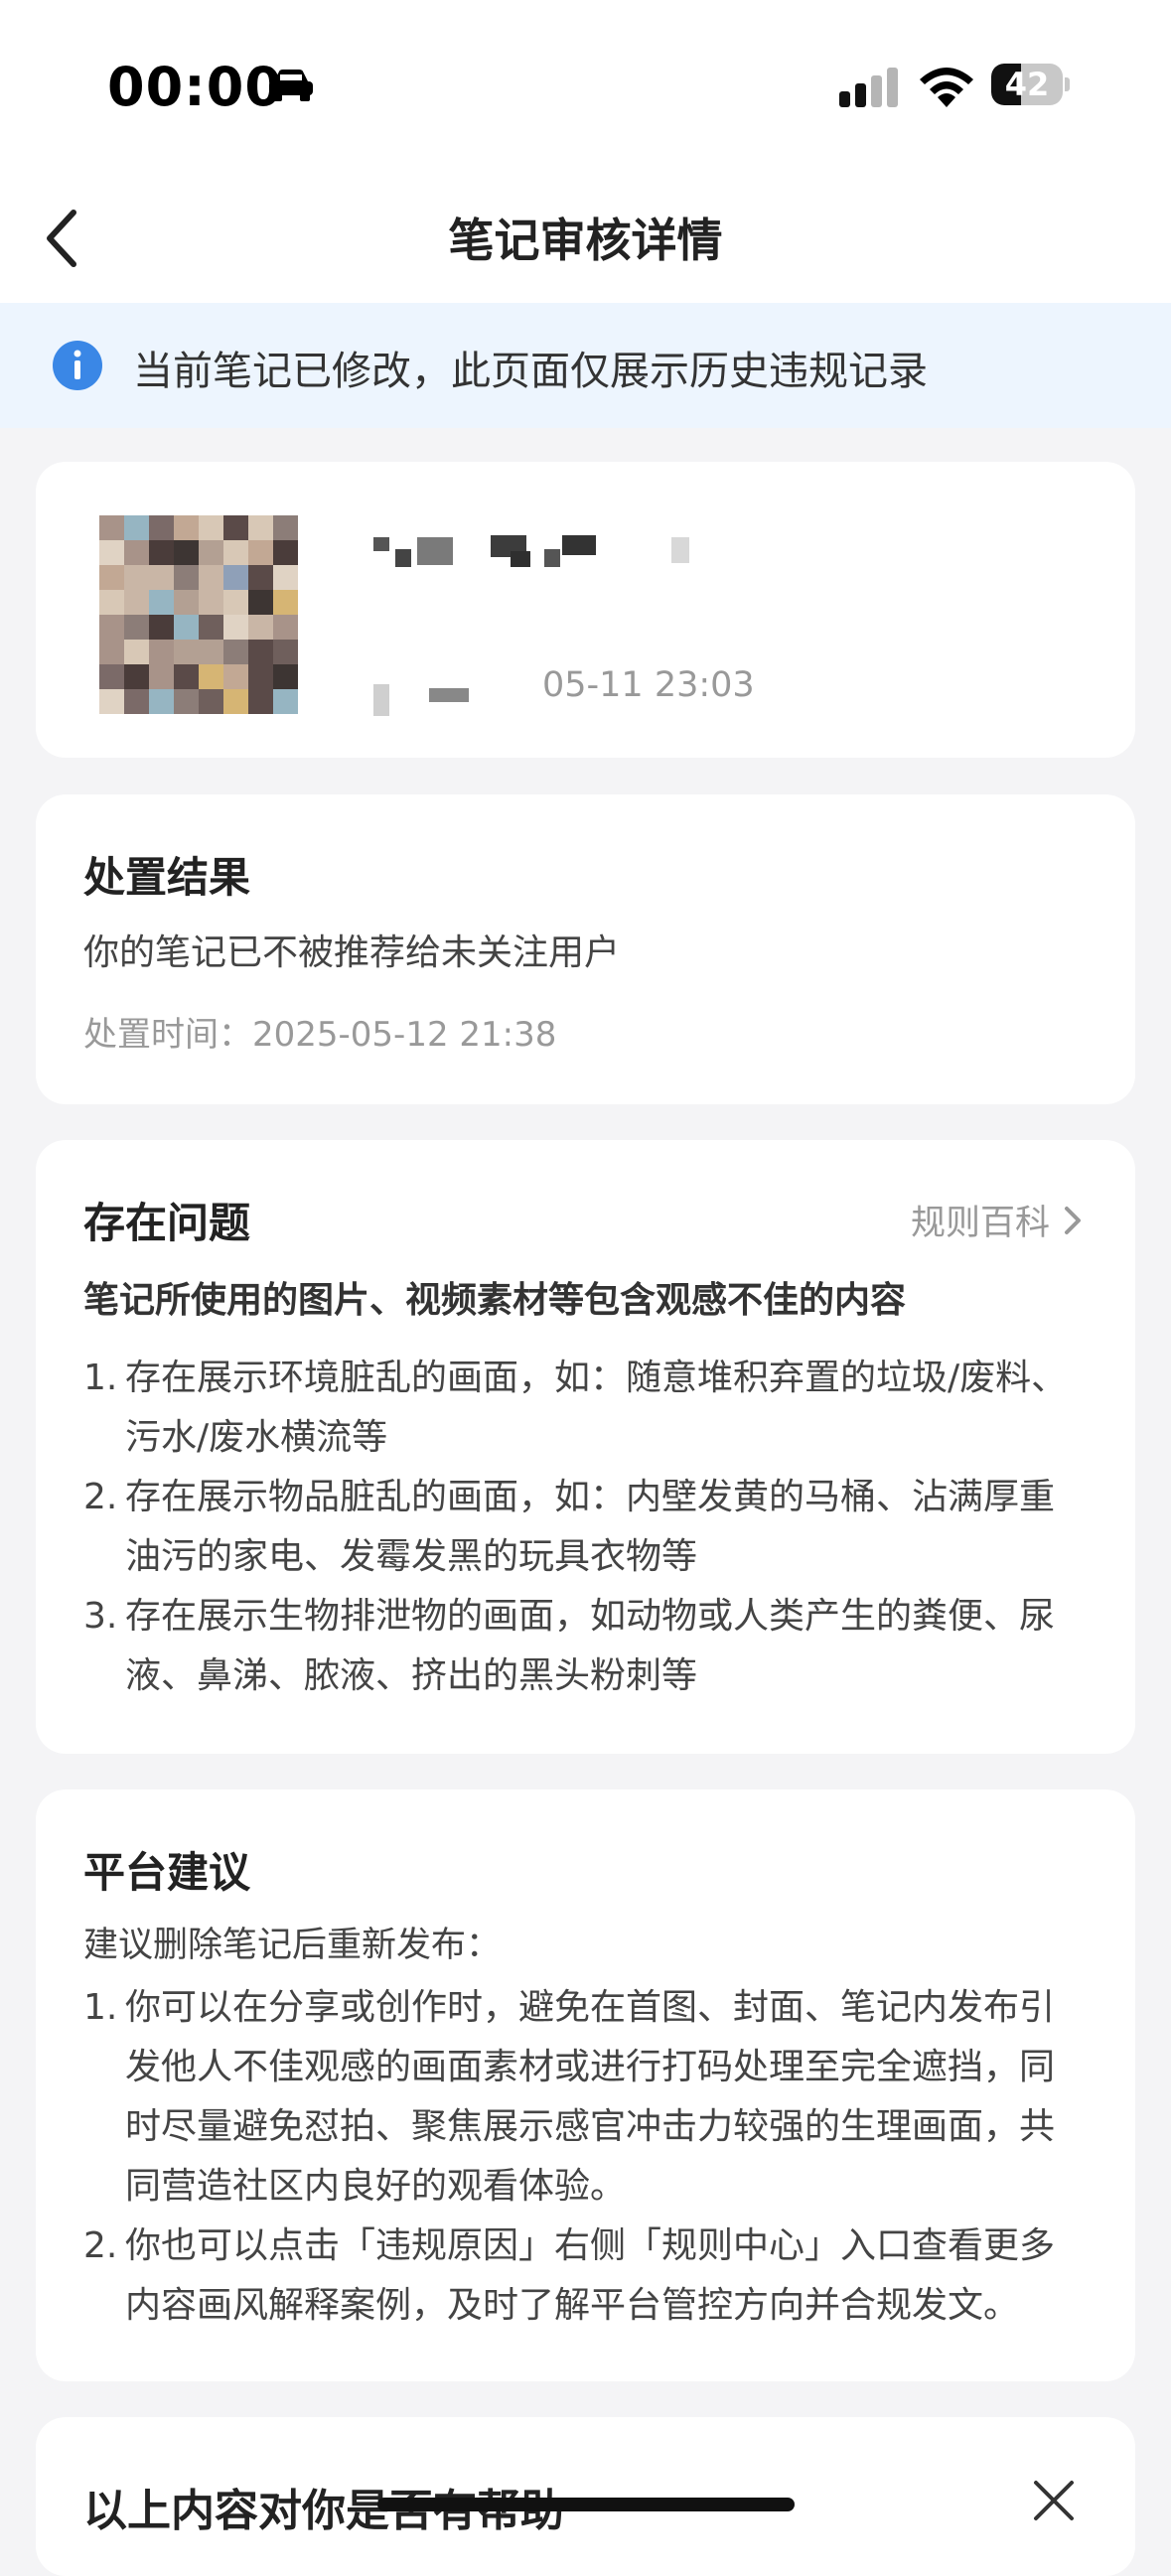  Describe the element at coordinates (530, 371) in the screenshot. I see `notice-text: 当前笔记已修改，此页面仅展示历史违规记录` at that location.